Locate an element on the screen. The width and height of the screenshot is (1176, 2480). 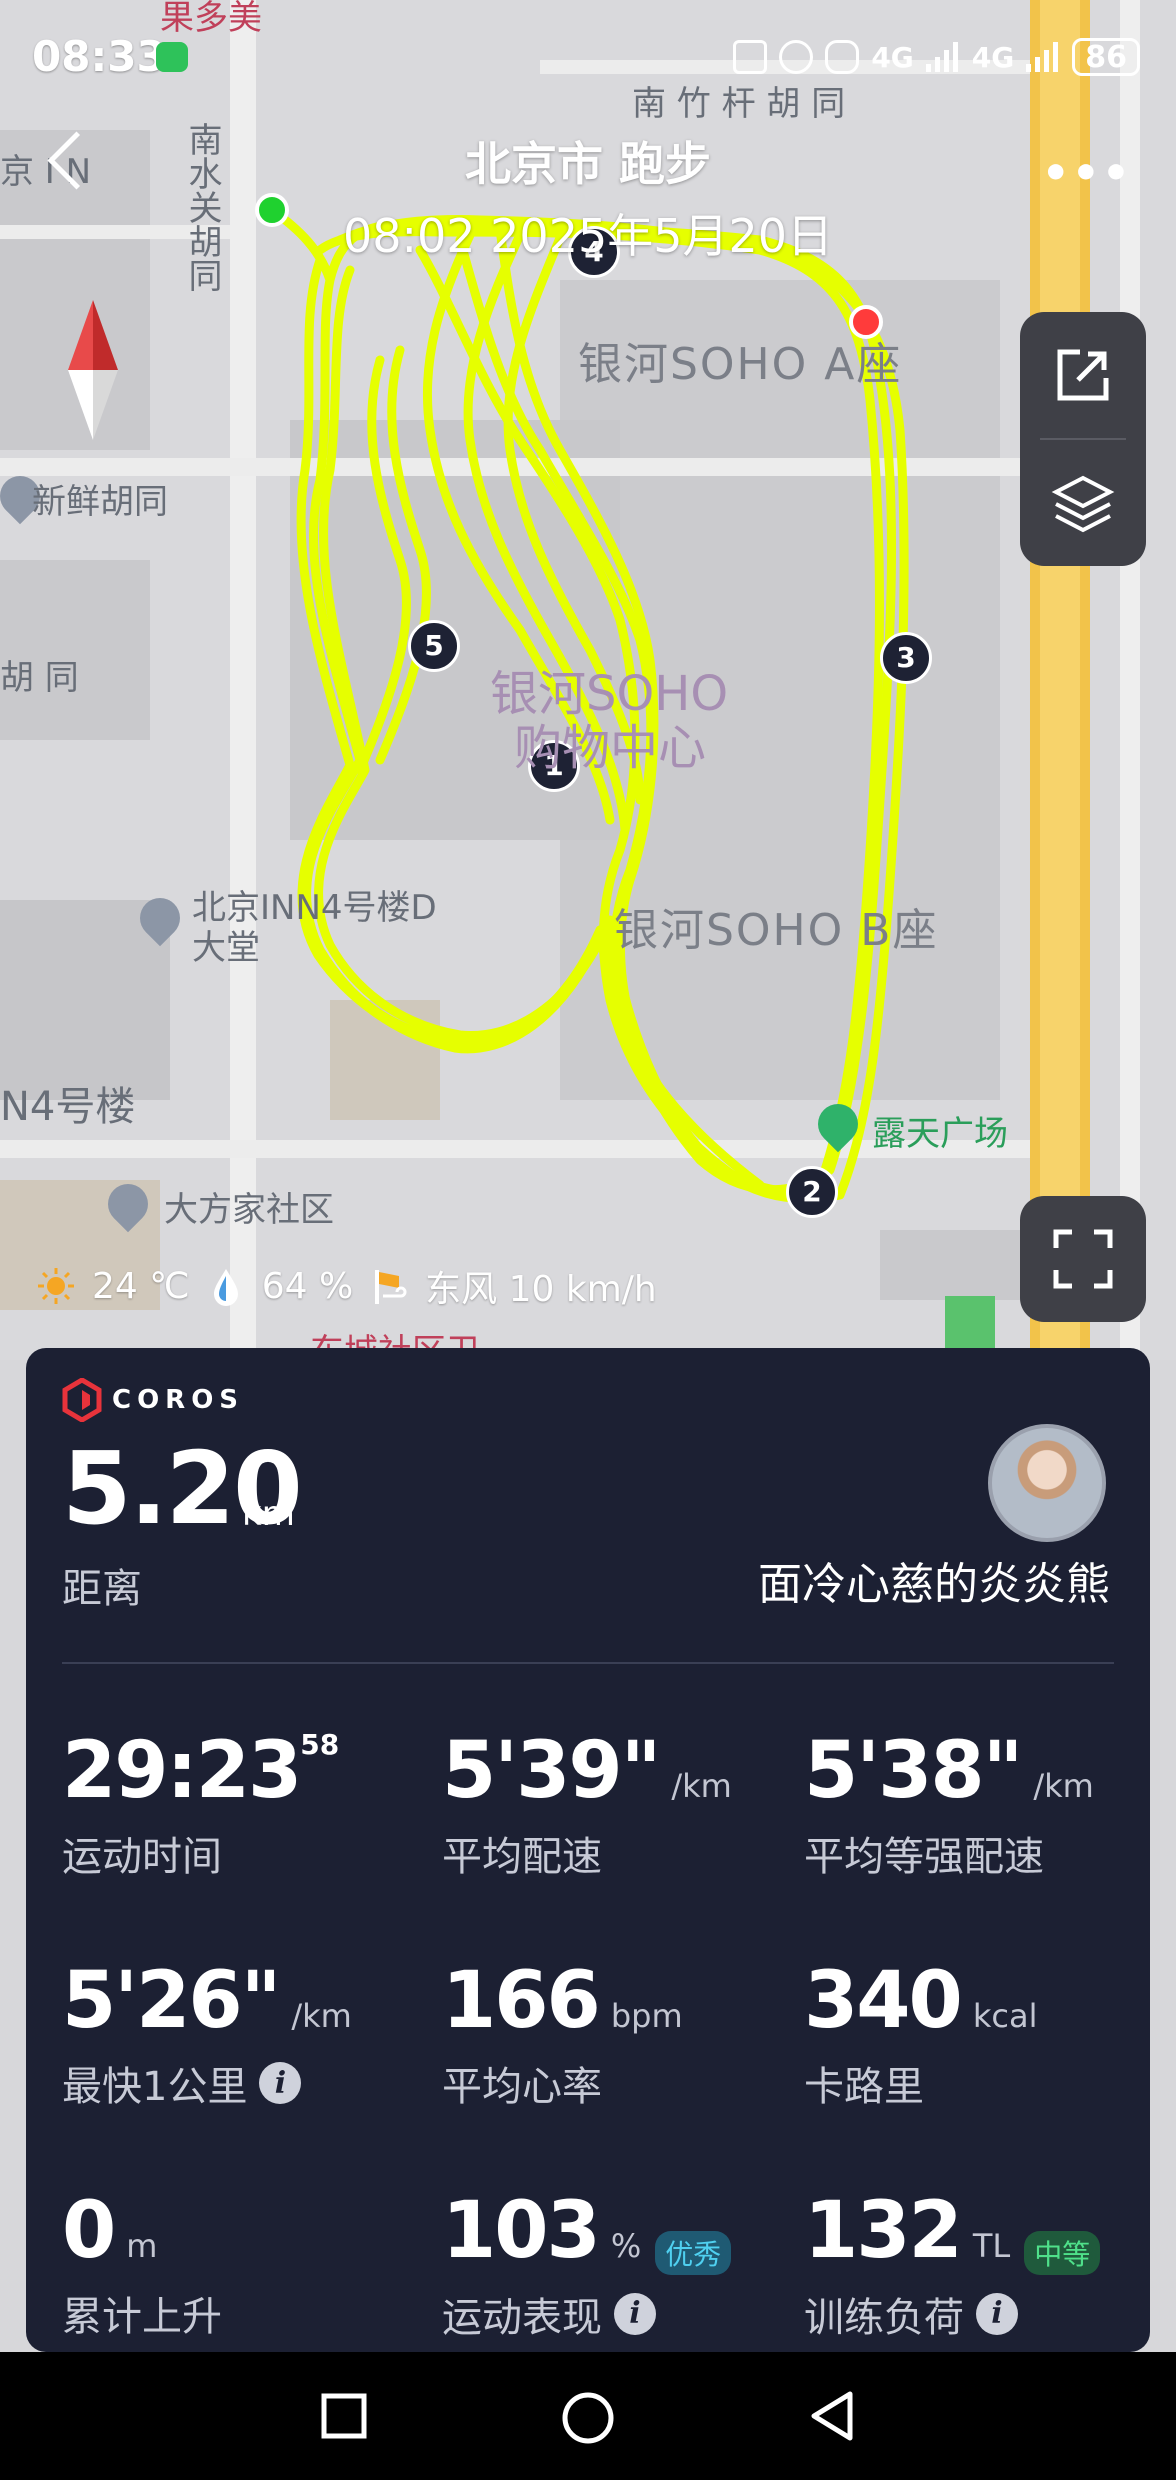
layers-icon is located at coordinates (1083, 503).